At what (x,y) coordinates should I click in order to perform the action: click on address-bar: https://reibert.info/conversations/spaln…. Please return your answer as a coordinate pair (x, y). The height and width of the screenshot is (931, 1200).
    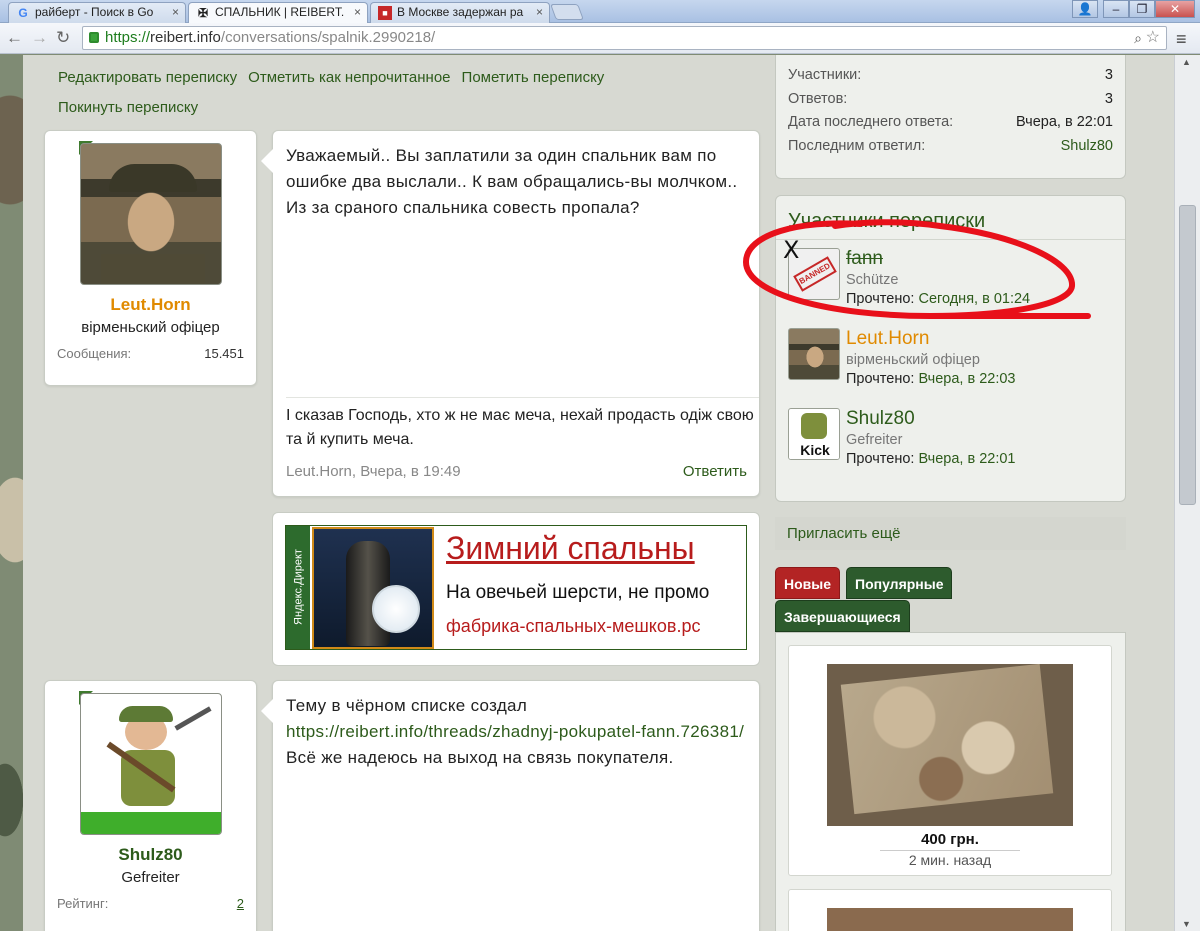
    Looking at the image, I should click on (624, 38).